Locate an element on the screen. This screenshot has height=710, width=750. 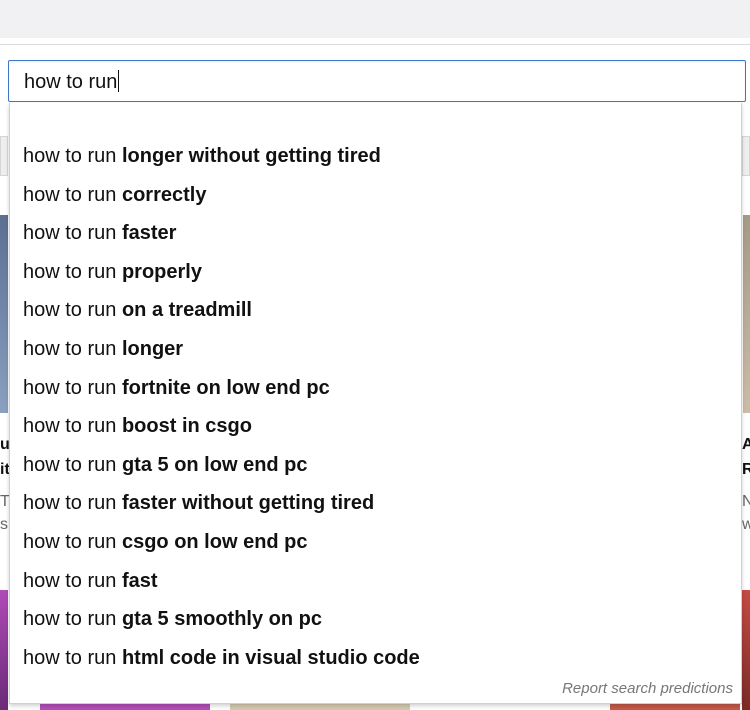
suggestion-completion: properly is located at coordinates (161, 271).